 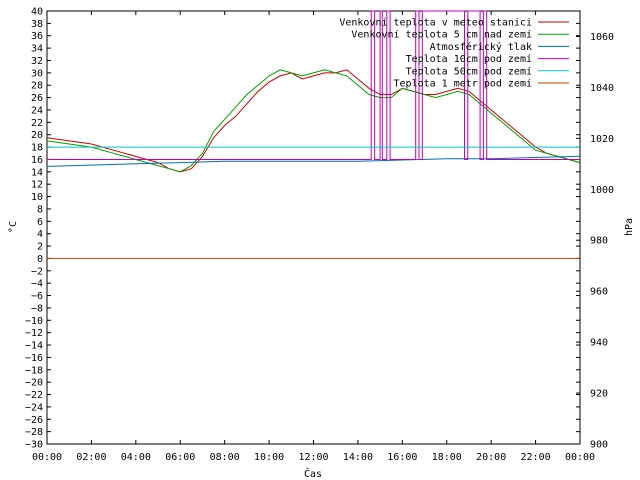 What do you see at coordinates (136, 457) in the screenshot?
I see `x-tick-label: 04:00` at bounding box center [136, 457].